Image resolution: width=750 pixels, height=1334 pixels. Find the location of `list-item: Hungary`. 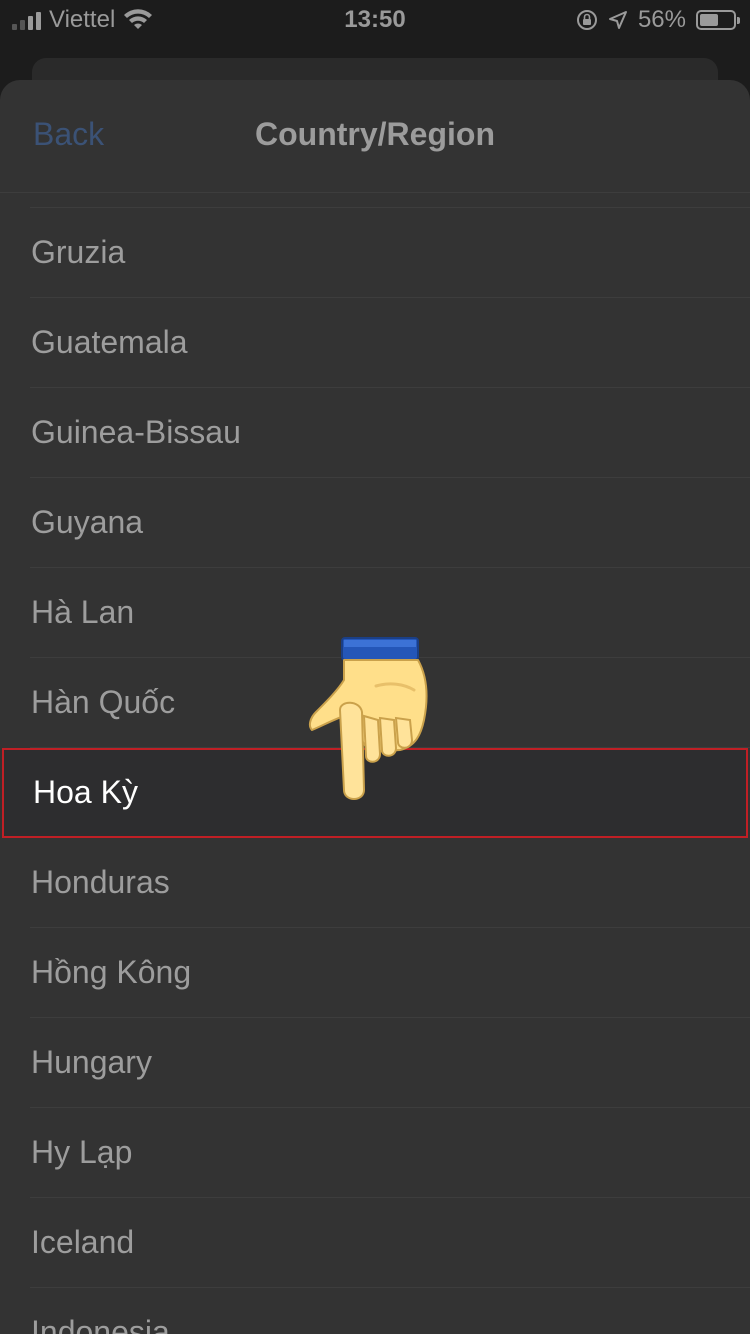

list-item: Hungary is located at coordinates (390, 1063).